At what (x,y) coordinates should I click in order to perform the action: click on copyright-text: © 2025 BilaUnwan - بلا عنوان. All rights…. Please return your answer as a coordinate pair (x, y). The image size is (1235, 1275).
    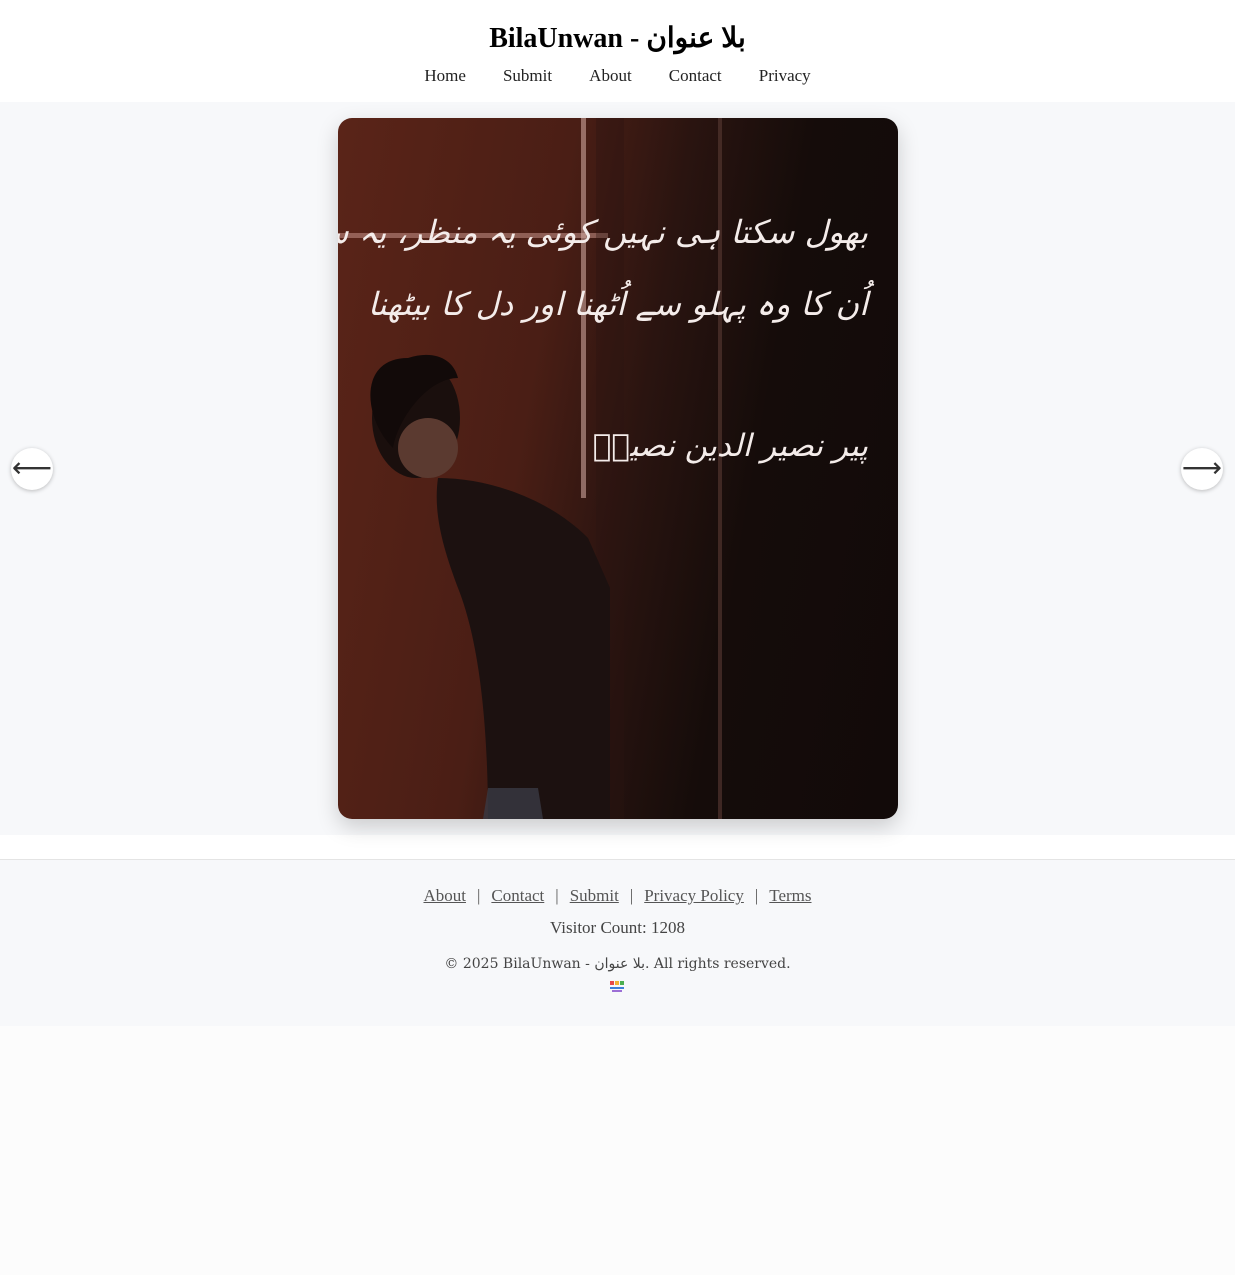
    Looking at the image, I should click on (617, 964).